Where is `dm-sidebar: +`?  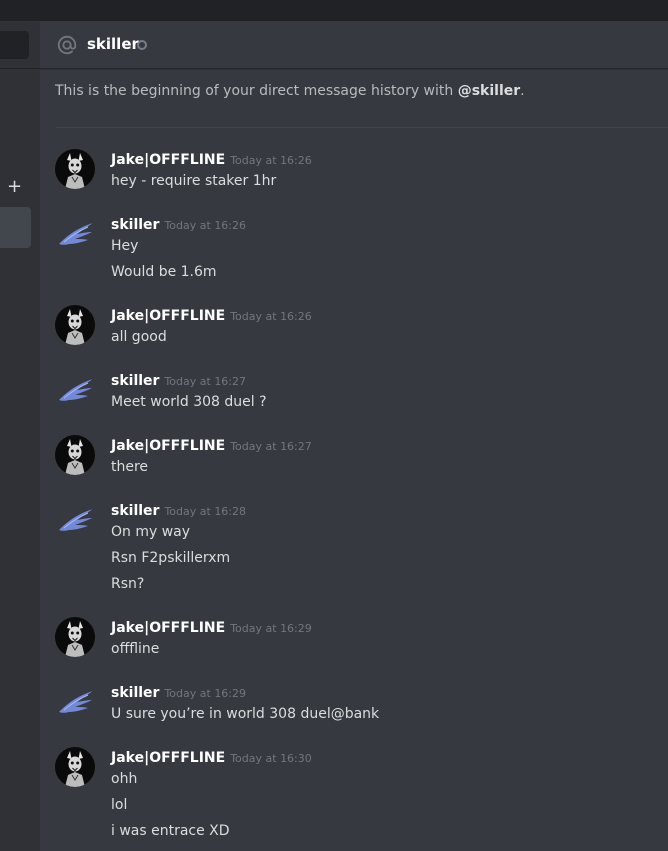 dm-sidebar: + is located at coordinates (20, 436).